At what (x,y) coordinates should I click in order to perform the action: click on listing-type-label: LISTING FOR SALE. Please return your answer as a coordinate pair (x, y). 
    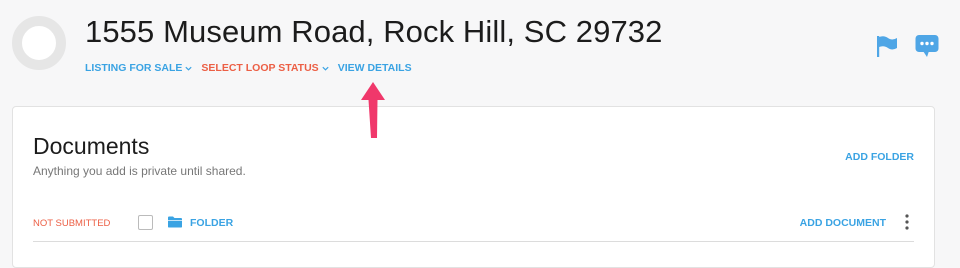
    Looking at the image, I should click on (134, 68).